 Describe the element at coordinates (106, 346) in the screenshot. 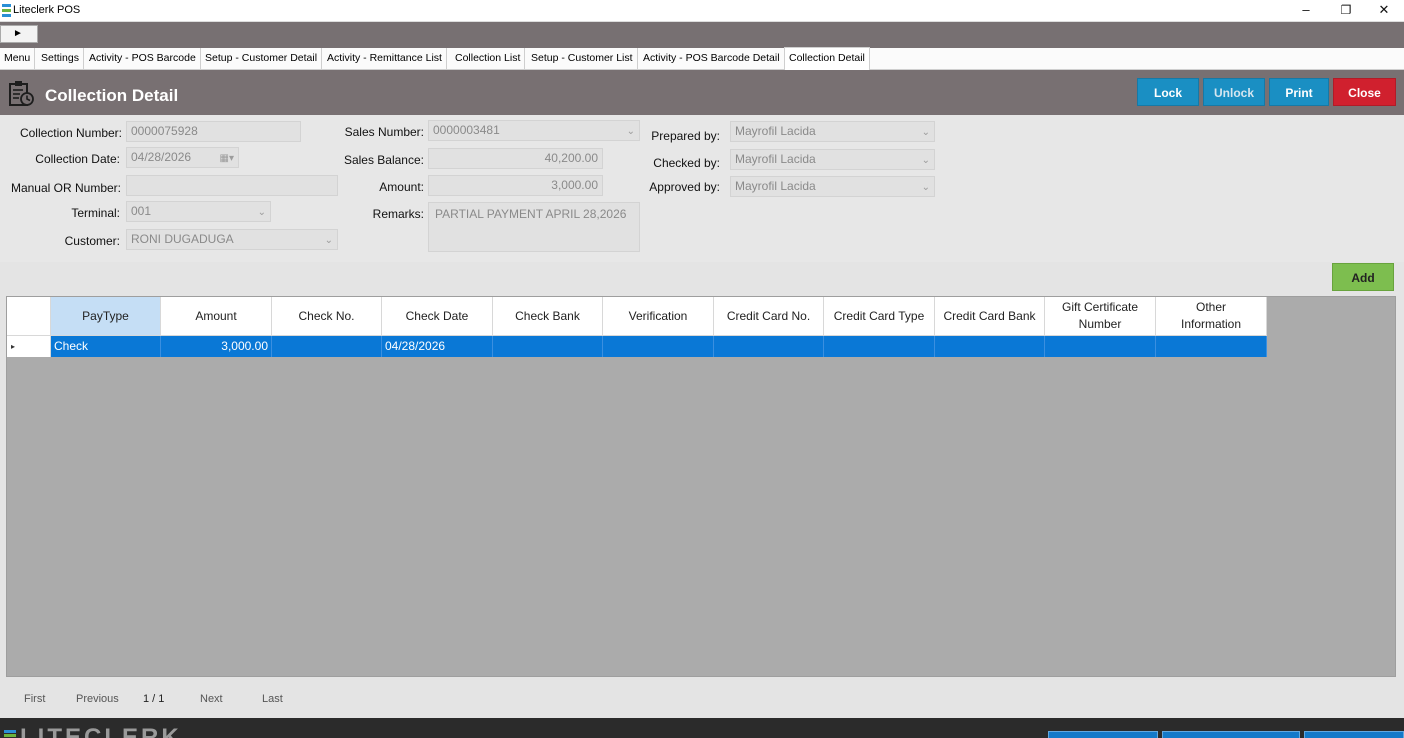

I see `cell-paytype: Check` at that location.